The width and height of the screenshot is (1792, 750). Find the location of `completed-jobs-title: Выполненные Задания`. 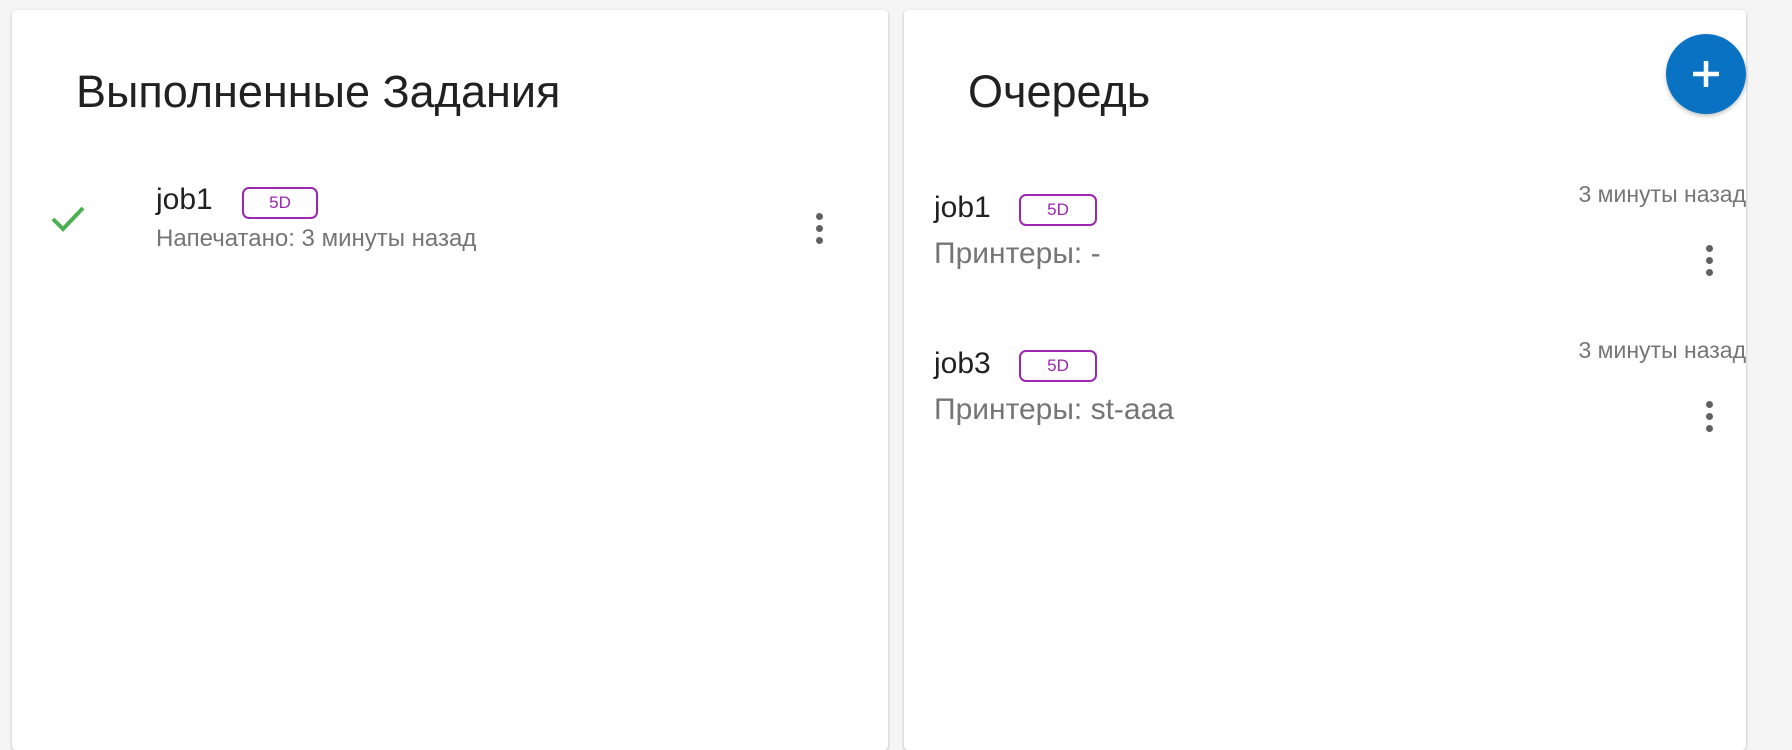

completed-jobs-title: Выполненные Задания is located at coordinates (318, 91).